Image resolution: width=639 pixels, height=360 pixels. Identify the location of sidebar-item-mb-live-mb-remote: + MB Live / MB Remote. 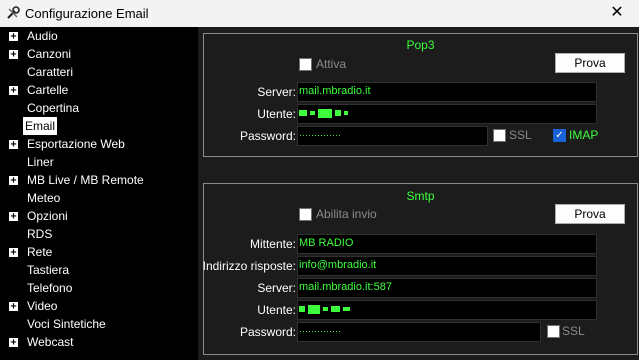
(99, 180).